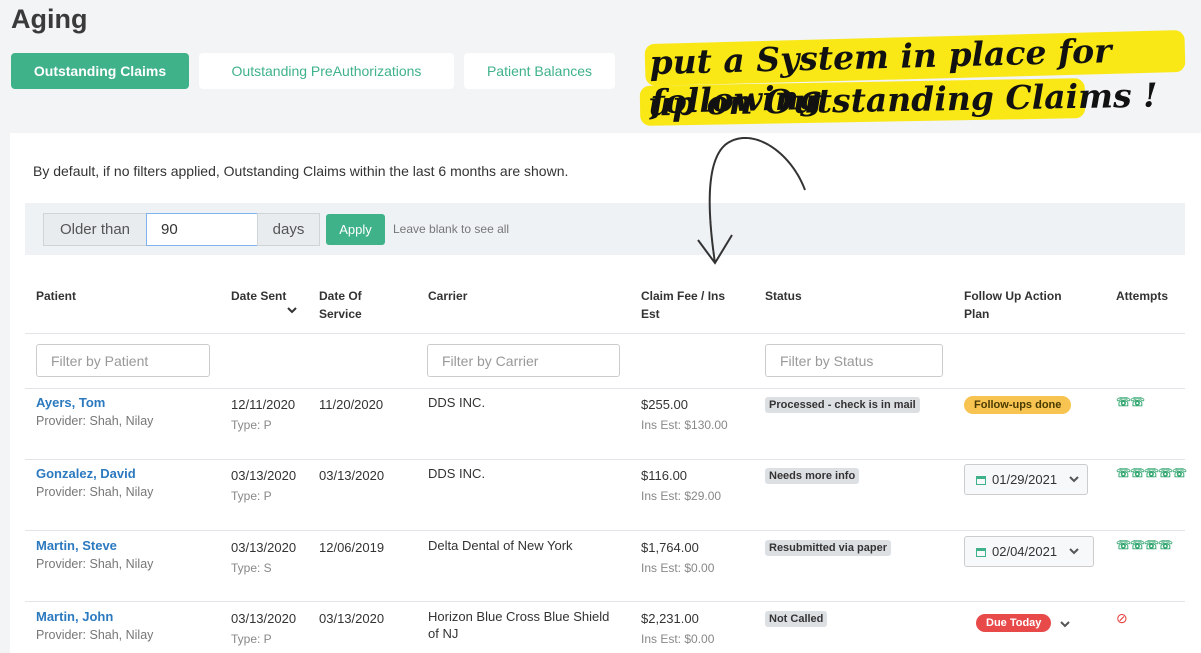  What do you see at coordinates (650, 314) in the screenshot?
I see `header-fee-line2: Est` at bounding box center [650, 314].